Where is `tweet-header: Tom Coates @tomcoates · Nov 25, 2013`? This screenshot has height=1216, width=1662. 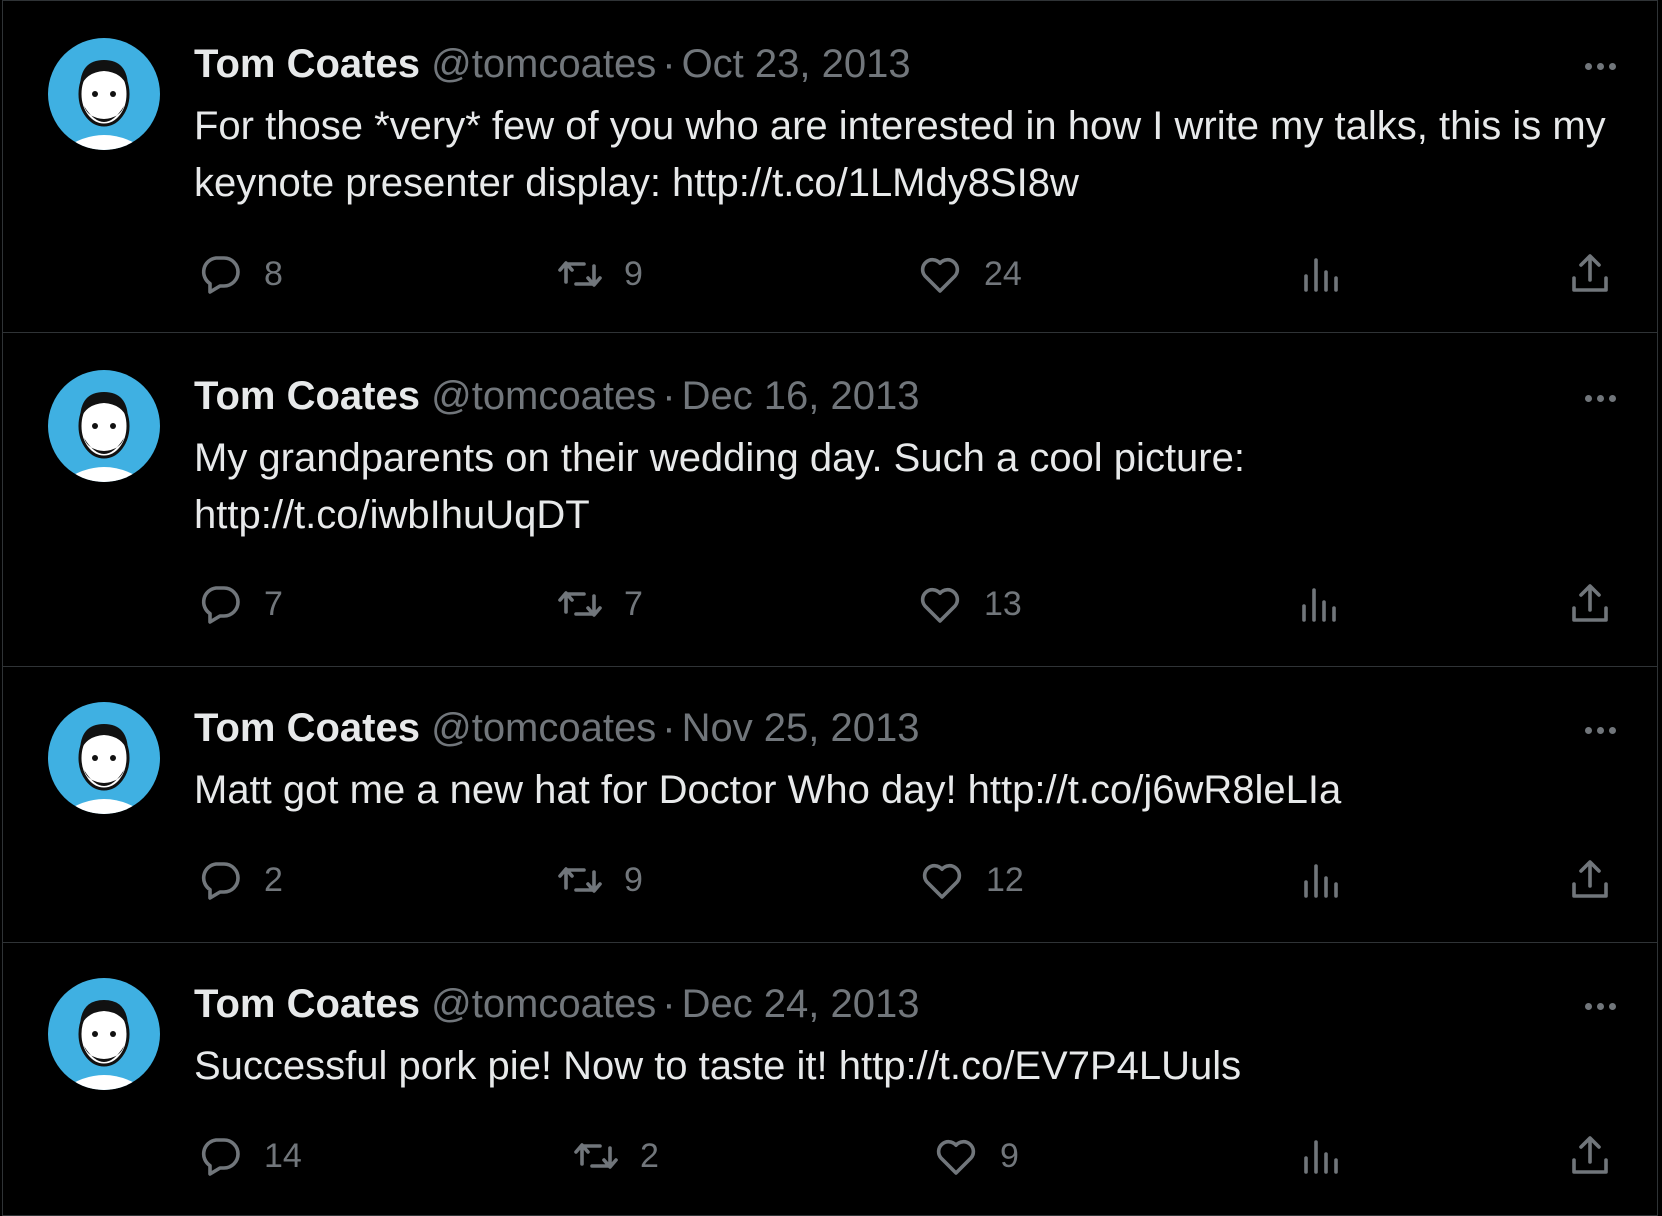 tweet-header: Tom Coates @tomcoates · Nov 25, 2013 is located at coordinates (557, 728).